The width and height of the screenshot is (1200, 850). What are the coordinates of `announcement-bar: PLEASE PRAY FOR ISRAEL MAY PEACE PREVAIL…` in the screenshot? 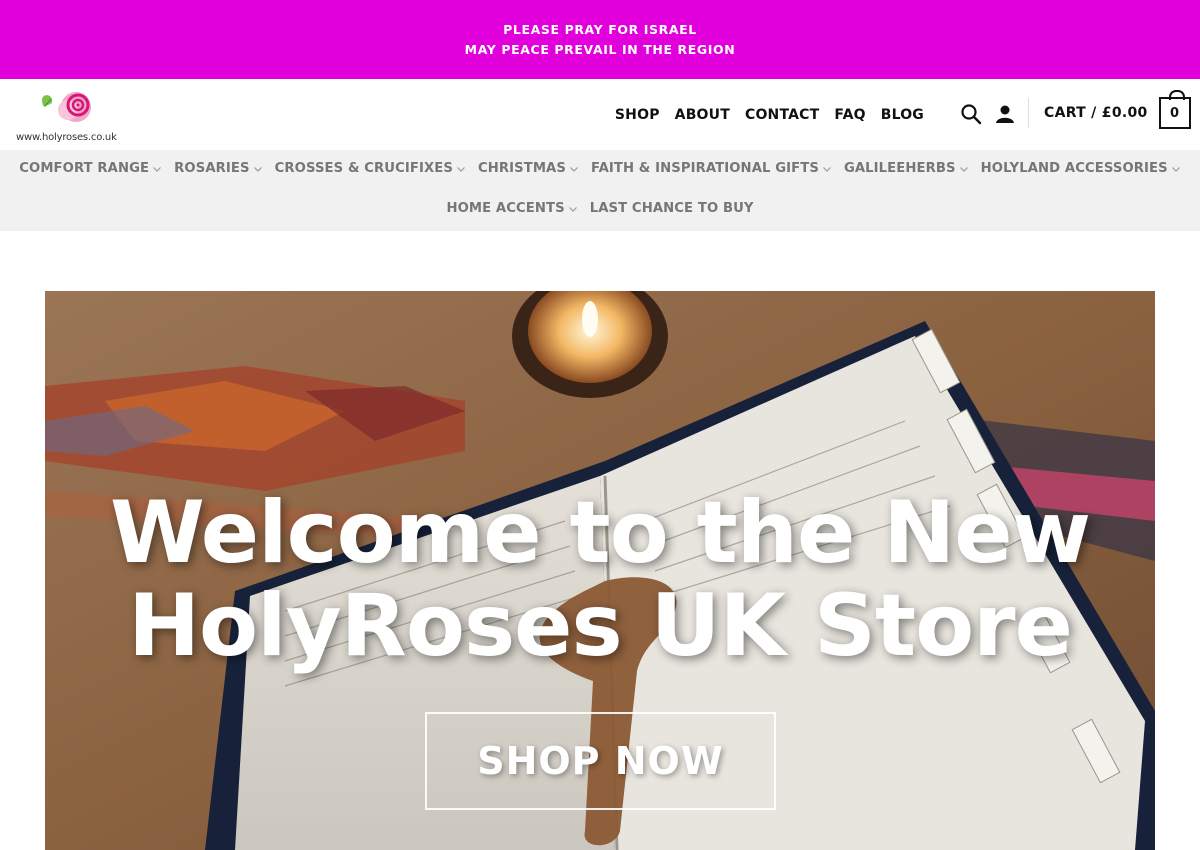 It's located at (600, 39).